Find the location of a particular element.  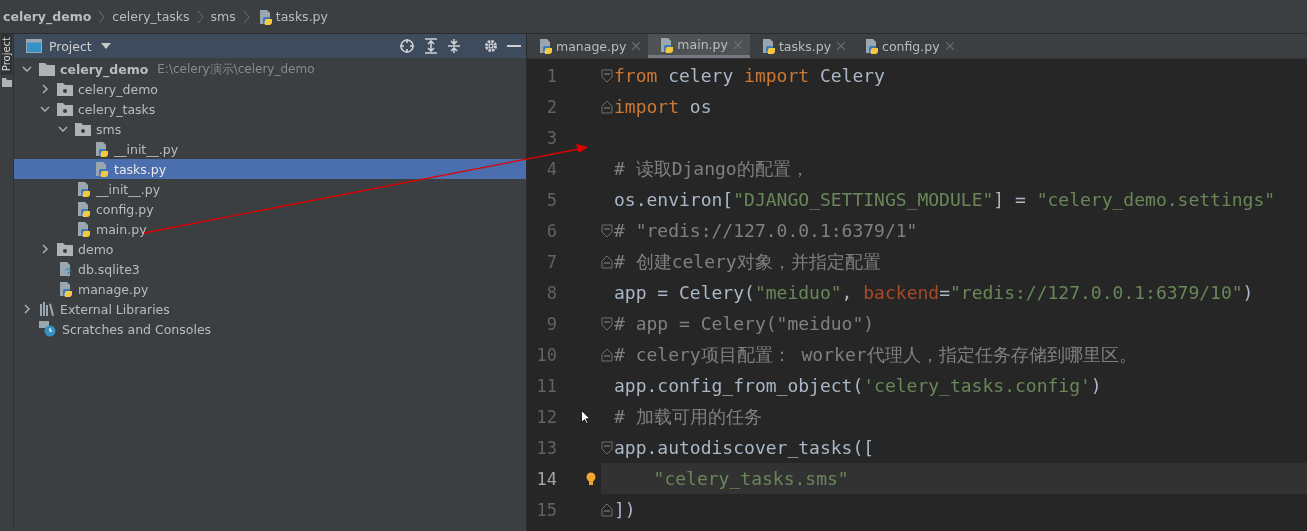

code-line: from celery import Celery is located at coordinates (749, 75).